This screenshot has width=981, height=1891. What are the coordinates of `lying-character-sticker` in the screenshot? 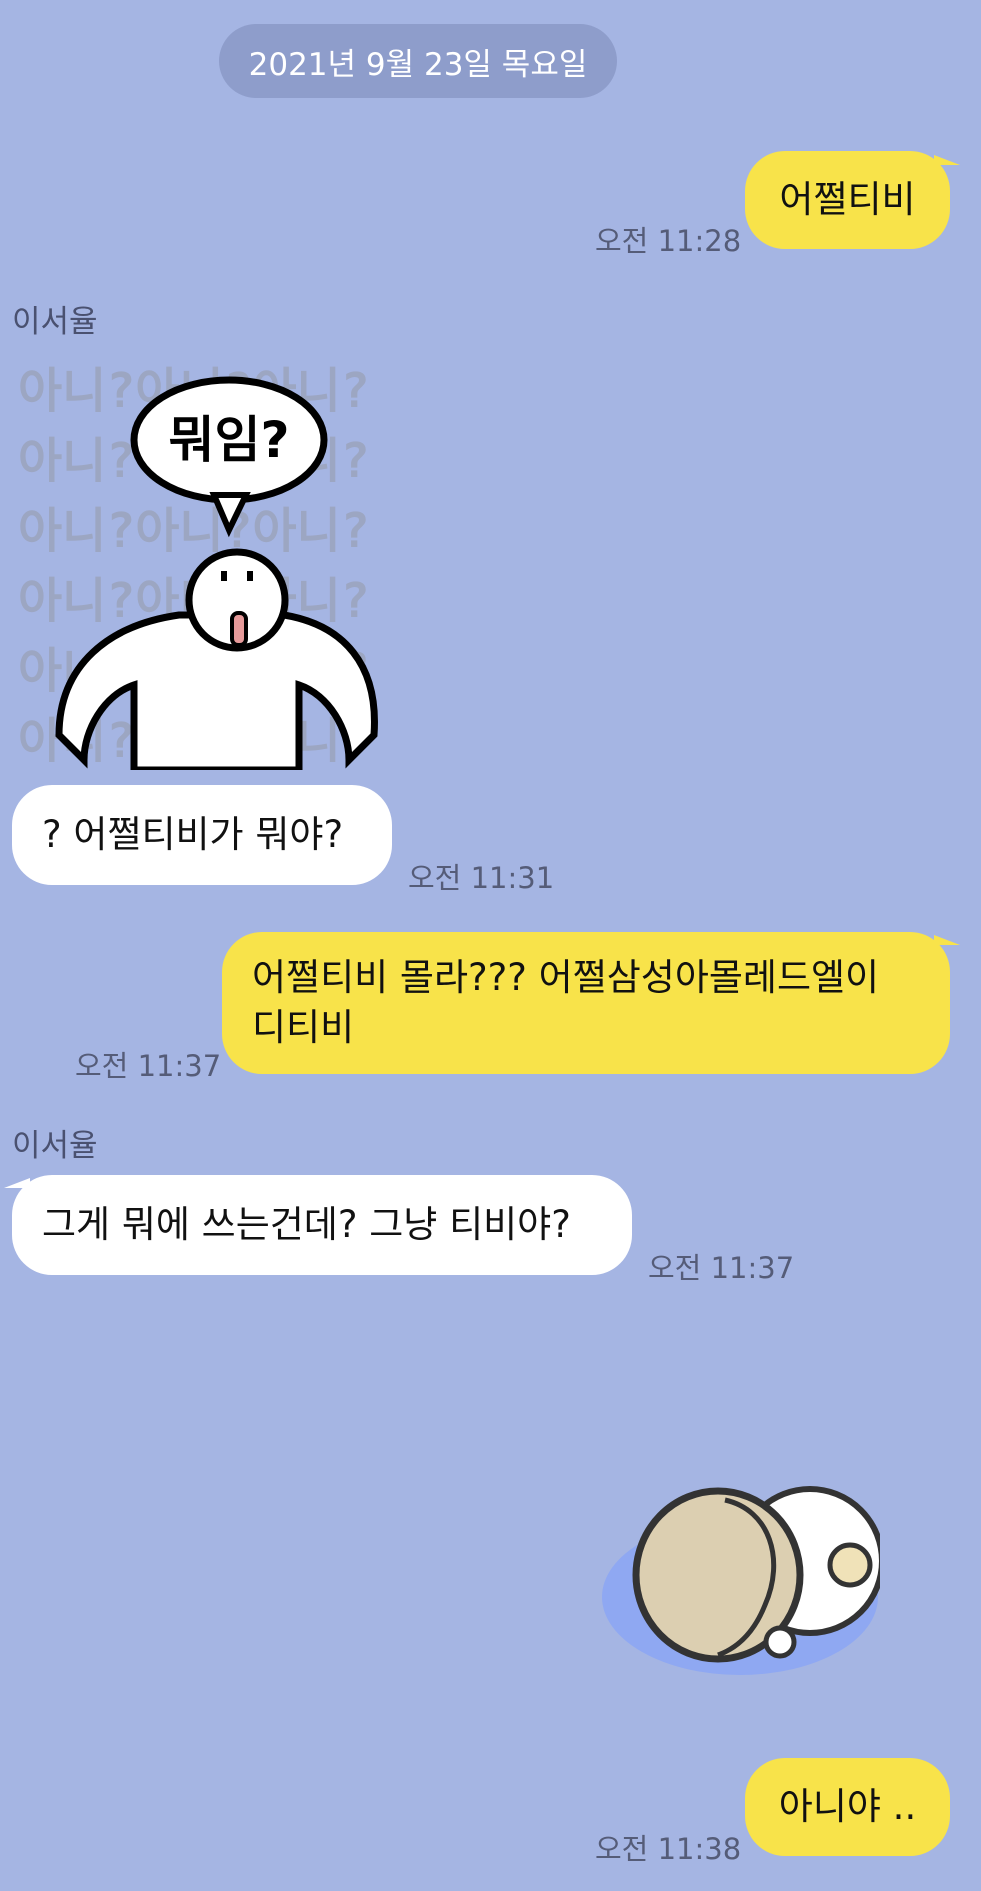 It's located at (742, 1572).